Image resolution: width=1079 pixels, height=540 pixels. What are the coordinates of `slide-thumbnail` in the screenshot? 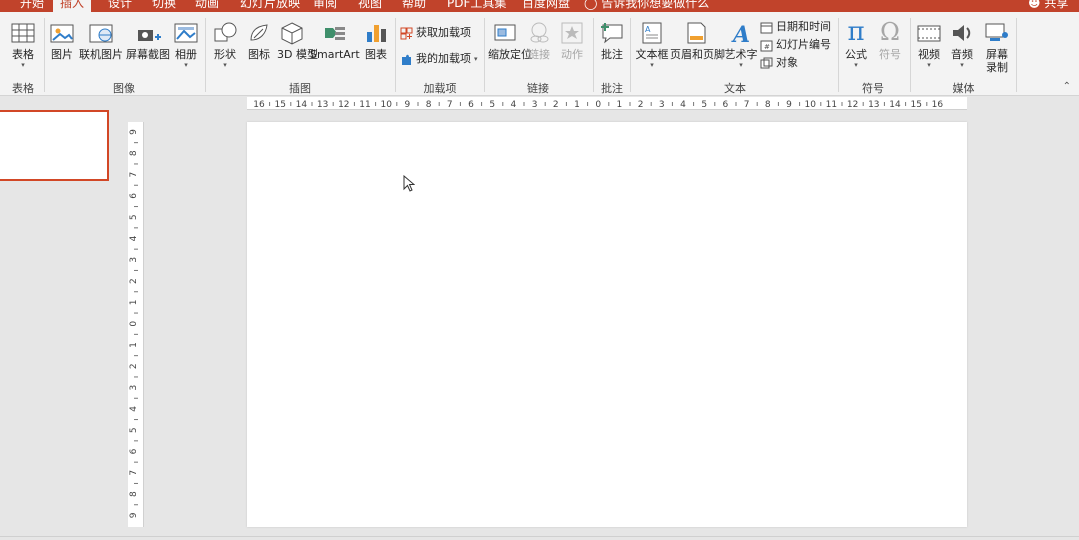 It's located at (54, 145).